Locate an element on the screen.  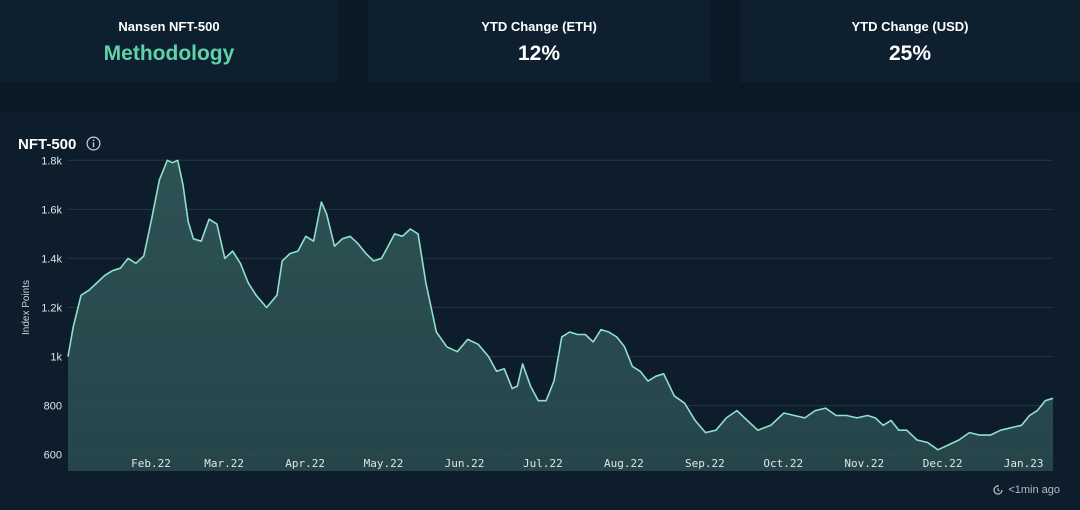
x-tick-label: May.22 is located at coordinates (384, 463).